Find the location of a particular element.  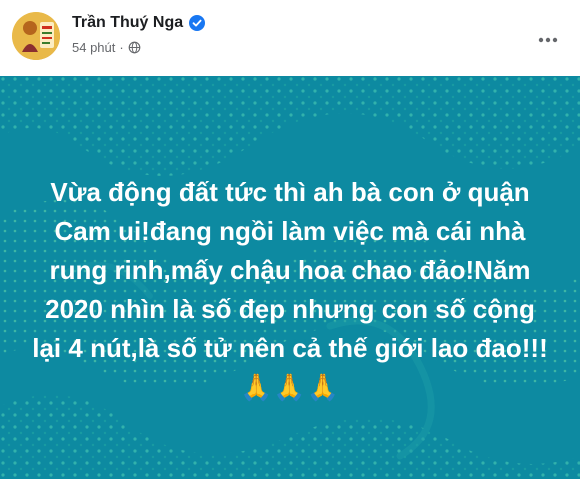

more-horizontal-icon is located at coordinates (548, 40).